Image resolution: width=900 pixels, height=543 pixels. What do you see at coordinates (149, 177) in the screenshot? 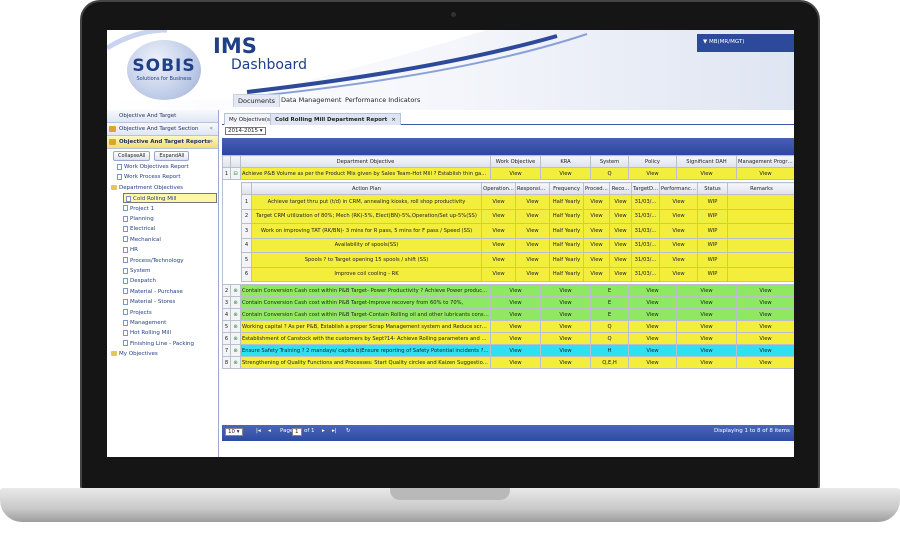
I see `tree-item: Work Process Report` at bounding box center [149, 177].